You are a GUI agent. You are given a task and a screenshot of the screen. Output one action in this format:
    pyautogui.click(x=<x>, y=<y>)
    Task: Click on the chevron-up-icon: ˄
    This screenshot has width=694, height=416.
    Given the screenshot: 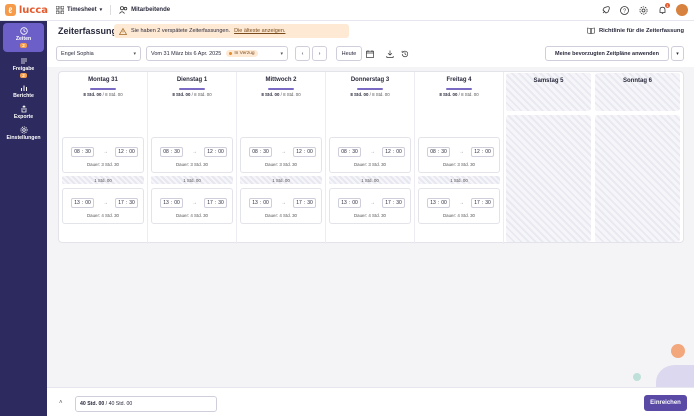 What is the action you would take?
    pyautogui.click(x=61, y=403)
    